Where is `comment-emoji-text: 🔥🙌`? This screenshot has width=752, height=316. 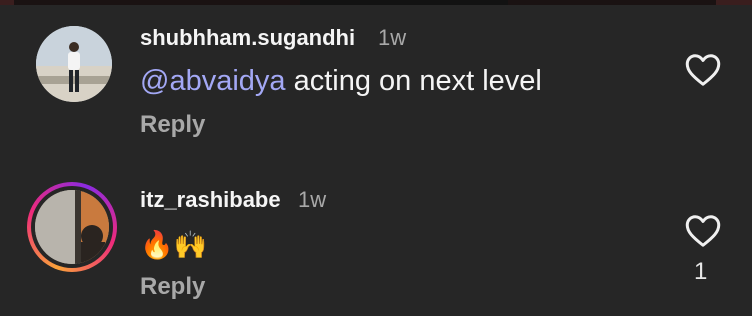 comment-emoji-text: 🔥🙌 is located at coordinates (174, 245).